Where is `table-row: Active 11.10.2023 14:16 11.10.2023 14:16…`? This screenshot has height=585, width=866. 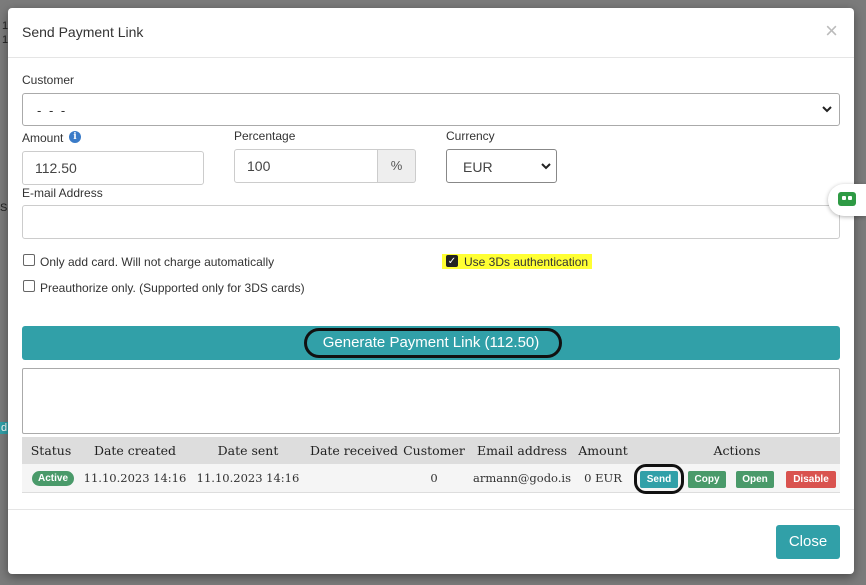
table-row: Active 11.10.2023 14:16 11.10.2023 14:16… is located at coordinates (431, 479).